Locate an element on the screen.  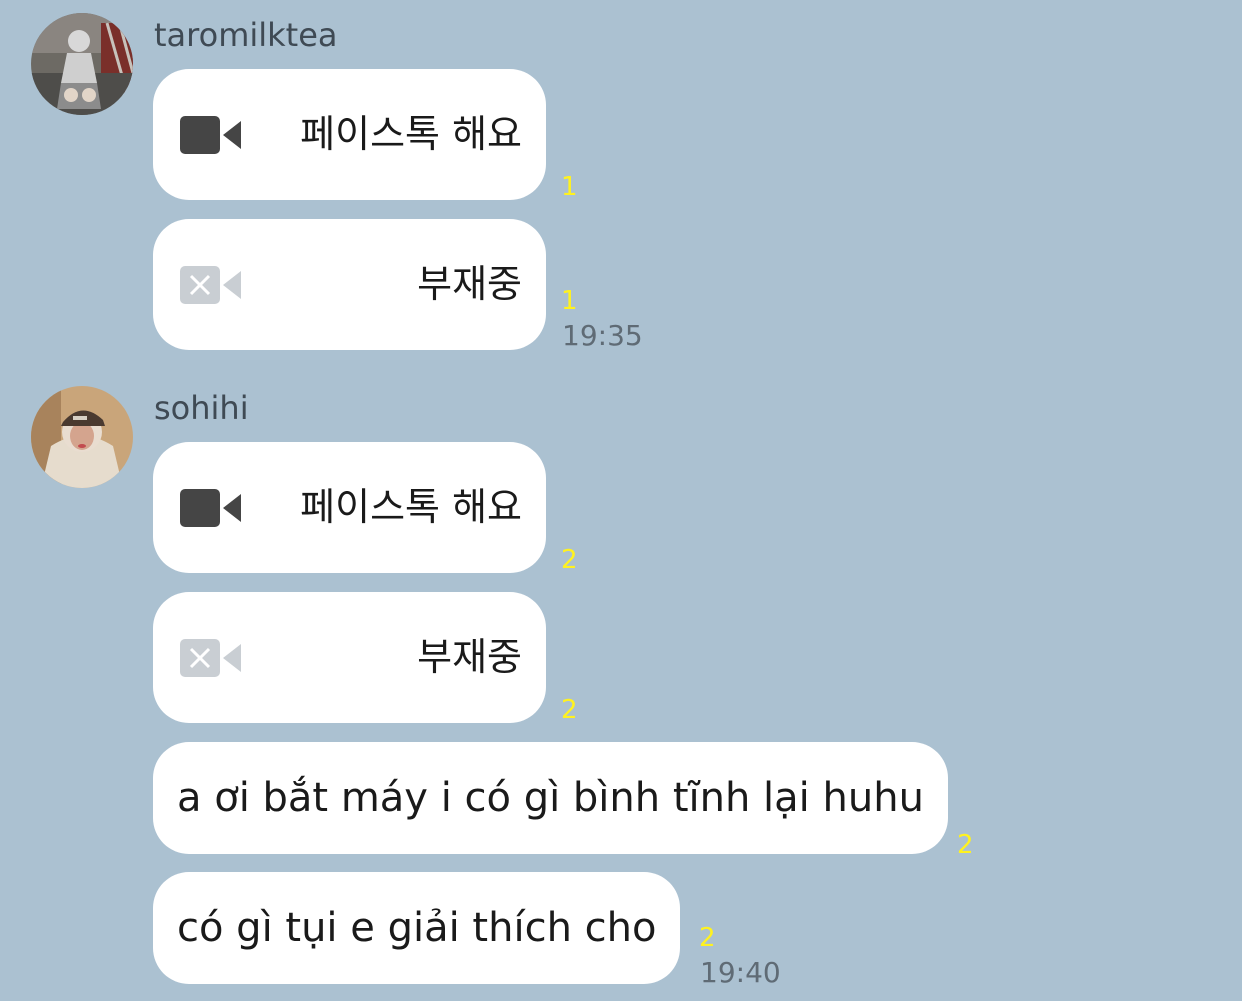
message-timestamp: 19:35 is located at coordinates (602, 335).